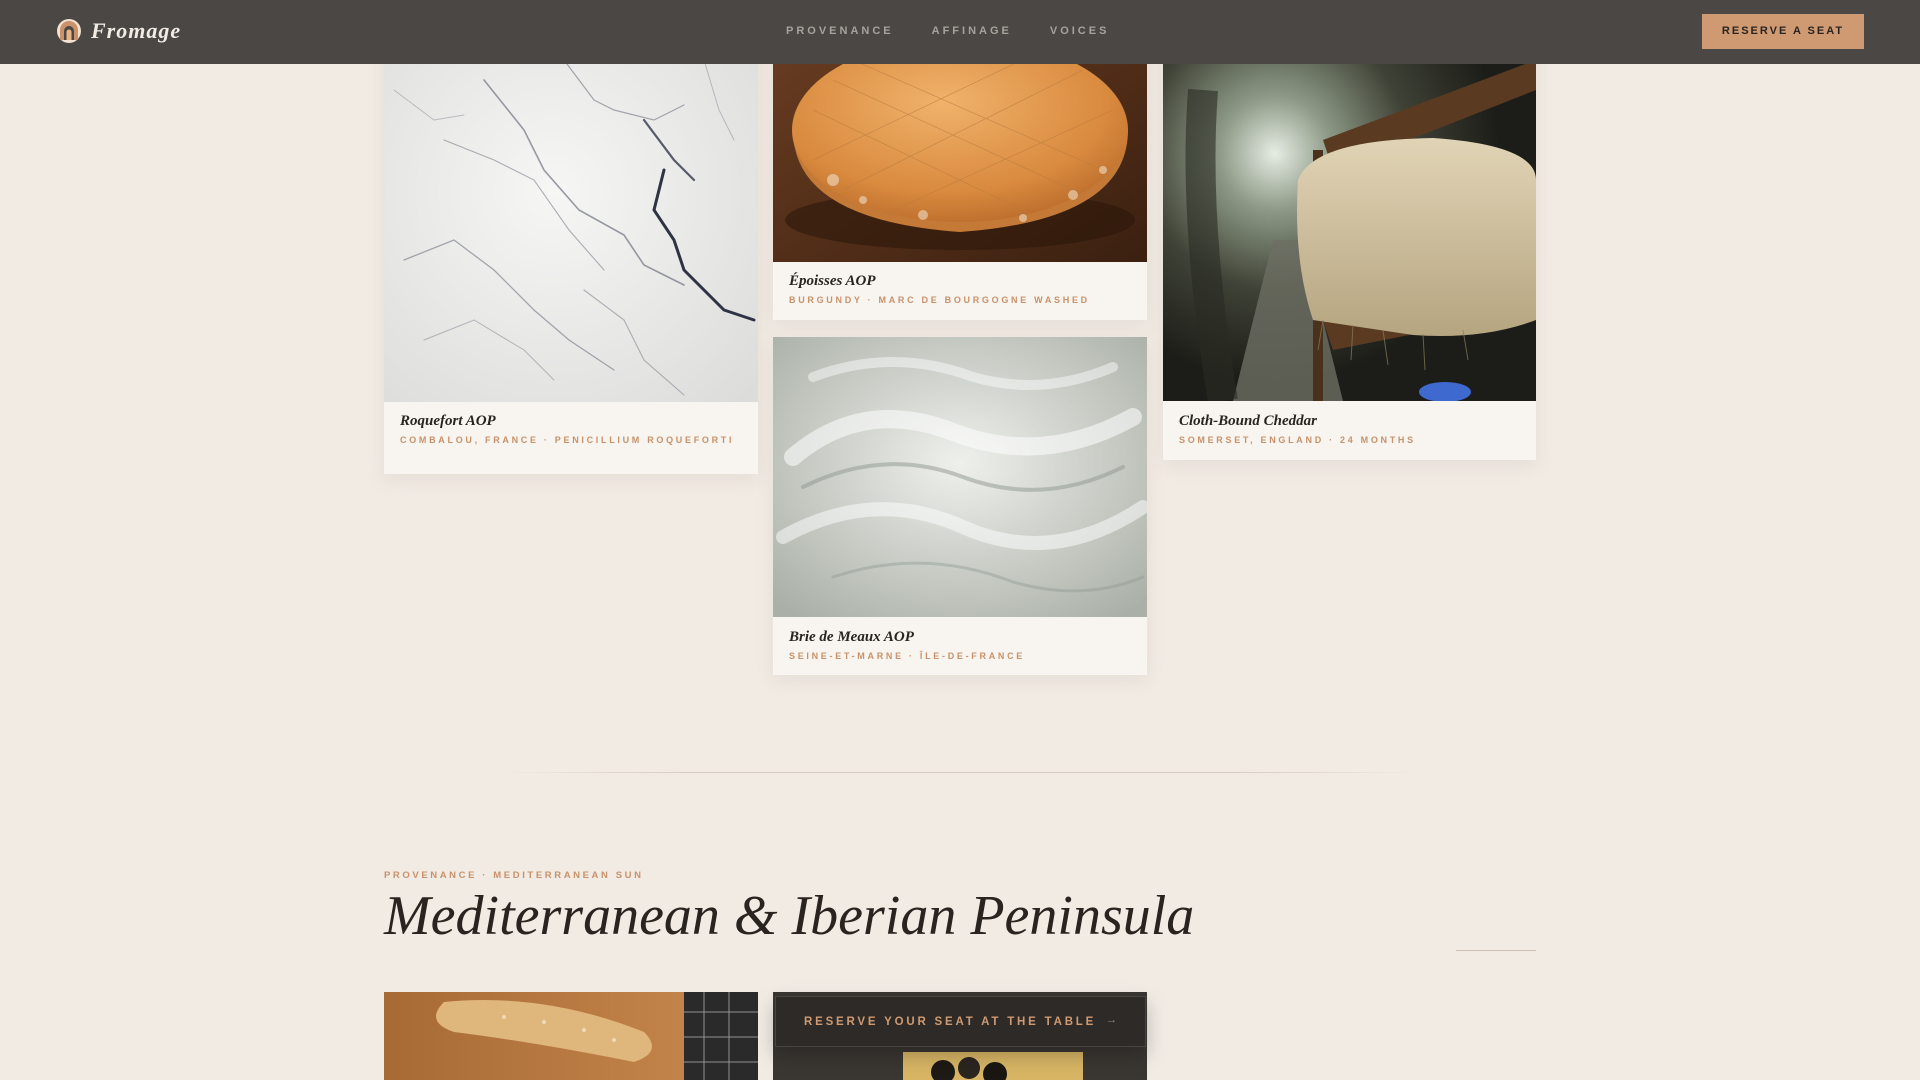 This screenshot has width=1920, height=1080. What do you see at coordinates (136, 30) in the screenshot?
I see `brand-name: Fromage` at bounding box center [136, 30].